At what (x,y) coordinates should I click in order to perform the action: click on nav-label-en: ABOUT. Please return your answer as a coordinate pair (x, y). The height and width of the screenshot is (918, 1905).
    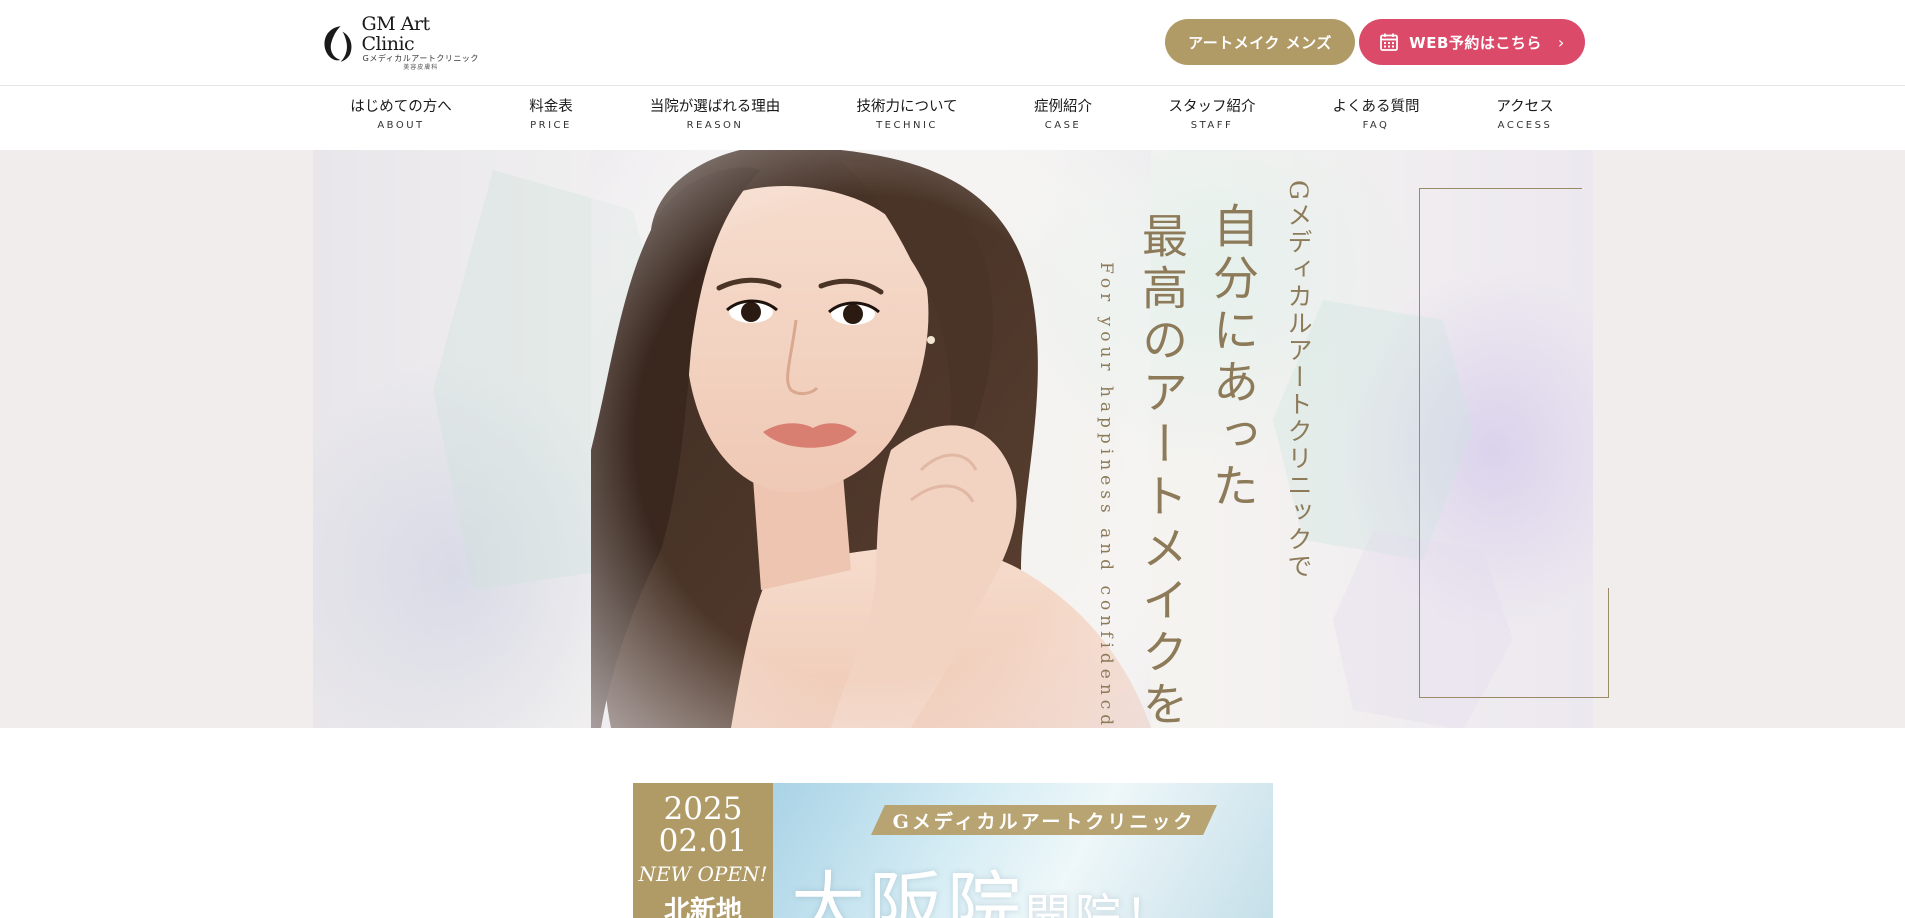
    Looking at the image, I should click on (401, 125).